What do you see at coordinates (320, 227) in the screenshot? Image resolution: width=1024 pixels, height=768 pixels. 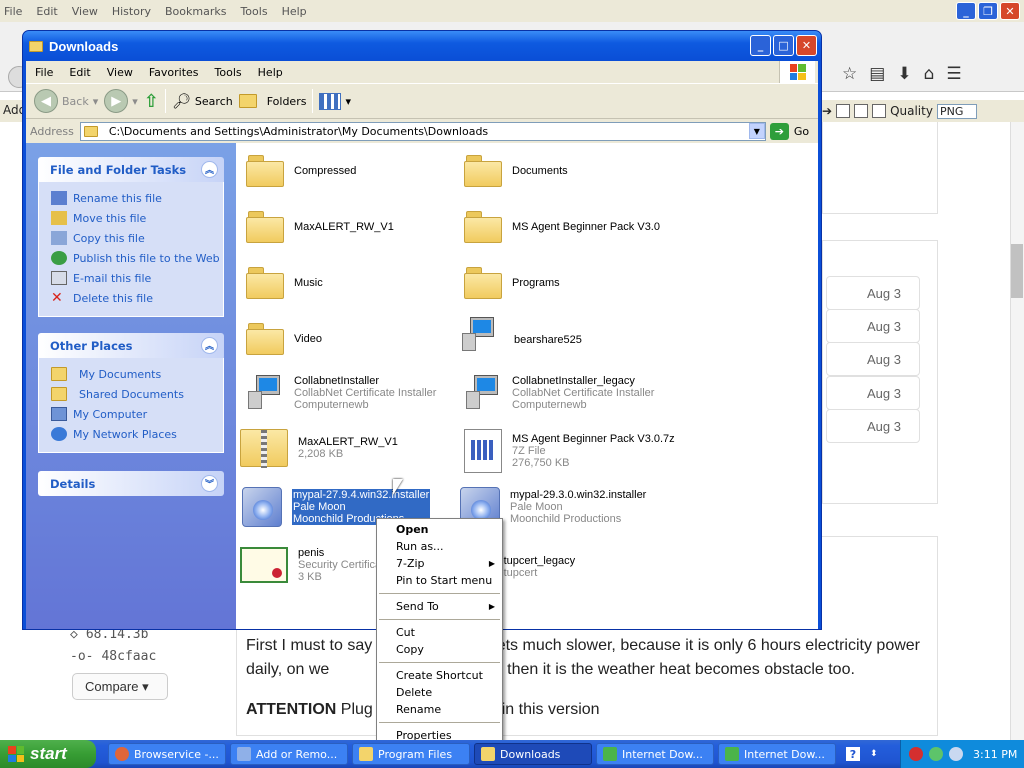 I see `folder-item: MaxALERT_RW_V1` at bounding box center [320, 227].